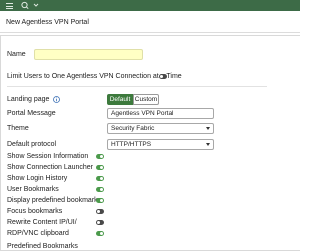 Image resolution: width=320 pixels, height=251 pixels. What do you see at coordinates (56, 99) in the screenshot?
I see `info-icon` at bounding box center [56, 99].